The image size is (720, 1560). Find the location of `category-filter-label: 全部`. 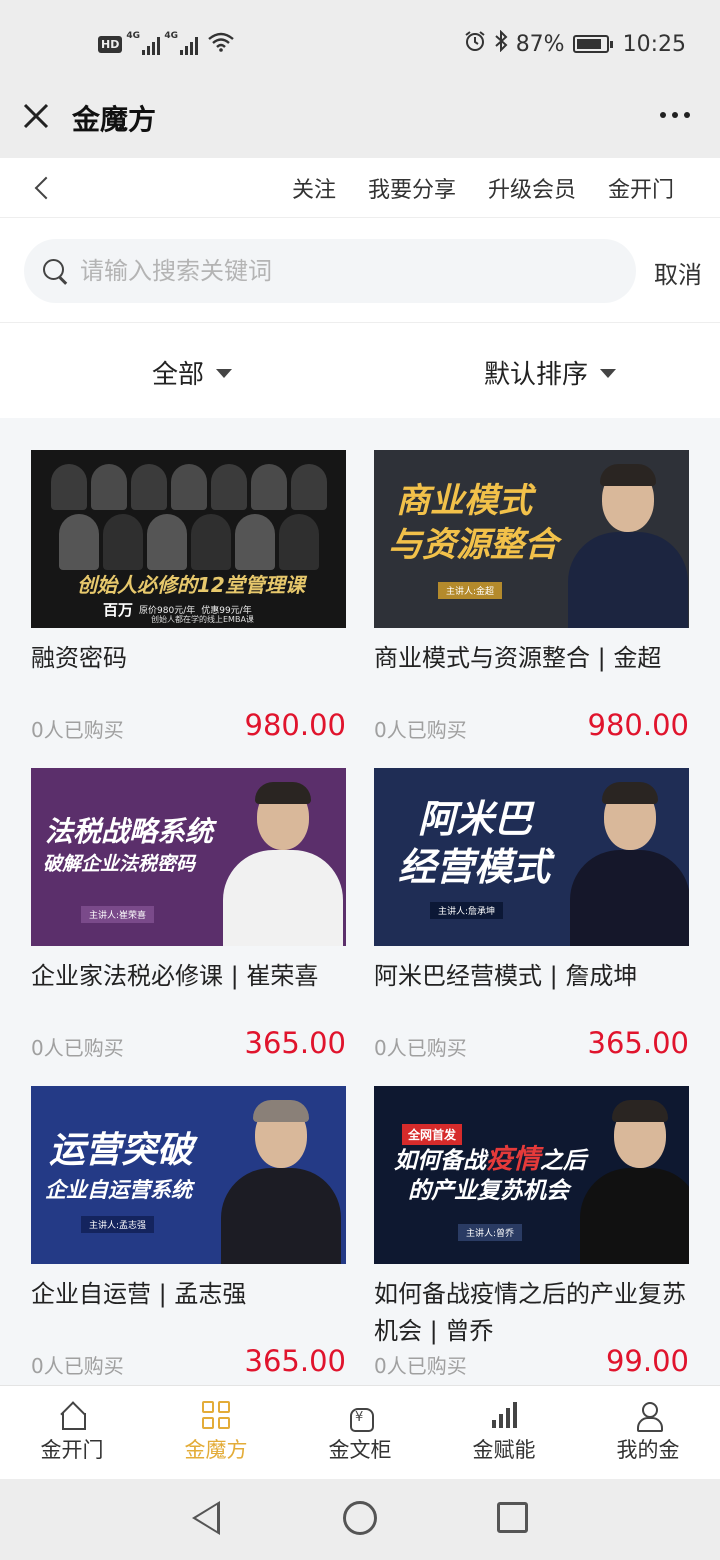

category-filter-label: 全部 is located at coordinates (178, 375).